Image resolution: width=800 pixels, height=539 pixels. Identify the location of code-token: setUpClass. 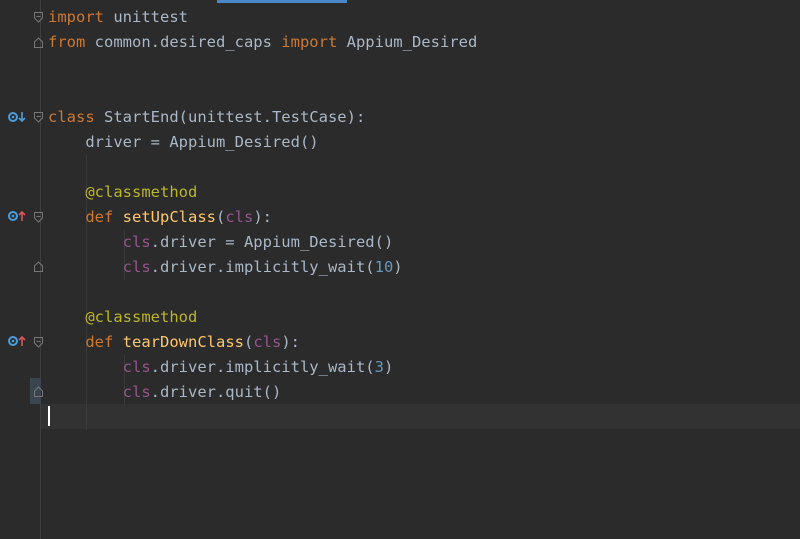
(169, 217).